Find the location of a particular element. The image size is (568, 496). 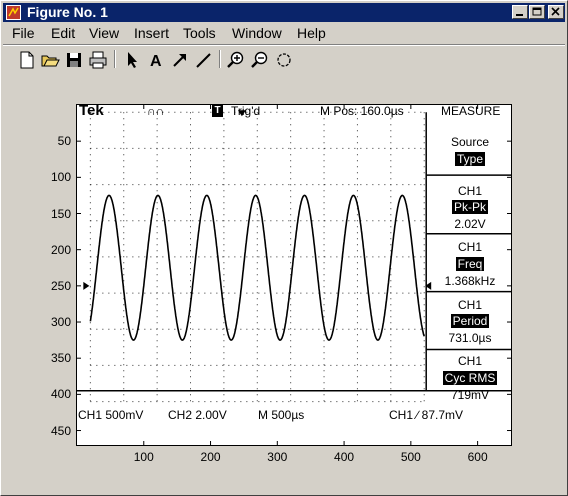

meas1-value: 2.02V is located at coordinates (470, 224).